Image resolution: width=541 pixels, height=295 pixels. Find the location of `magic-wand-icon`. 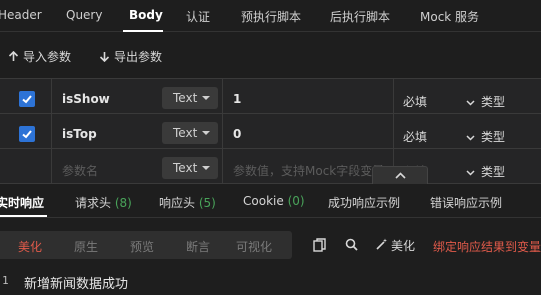

magic-wand-icon is located at coordinates (382, 245).